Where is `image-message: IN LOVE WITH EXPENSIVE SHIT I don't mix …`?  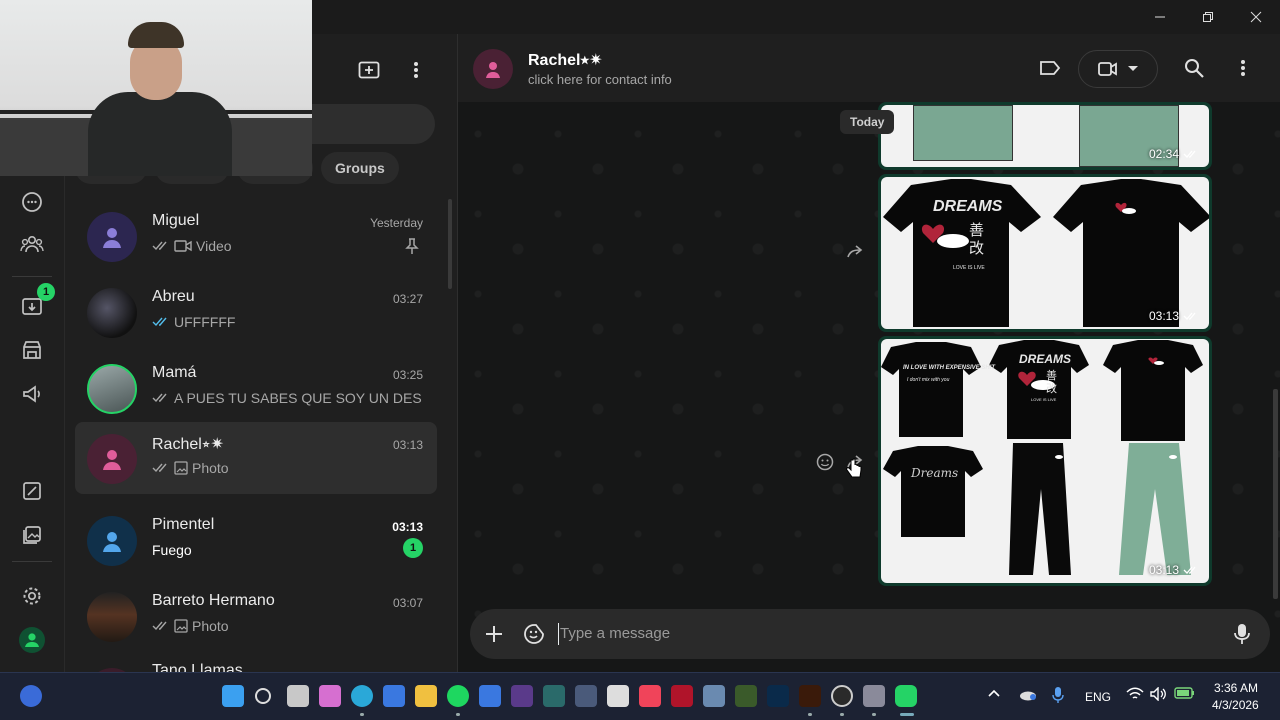 image-message: IN LOVE WITH EXPENSIVE SHIT I don't mix … is located at coordinates (1045, 461).